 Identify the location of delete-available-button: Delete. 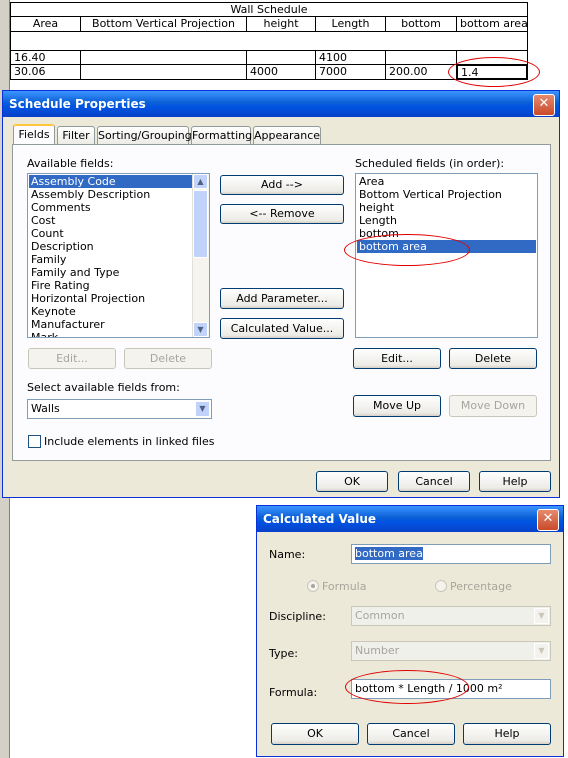
(168, 358).